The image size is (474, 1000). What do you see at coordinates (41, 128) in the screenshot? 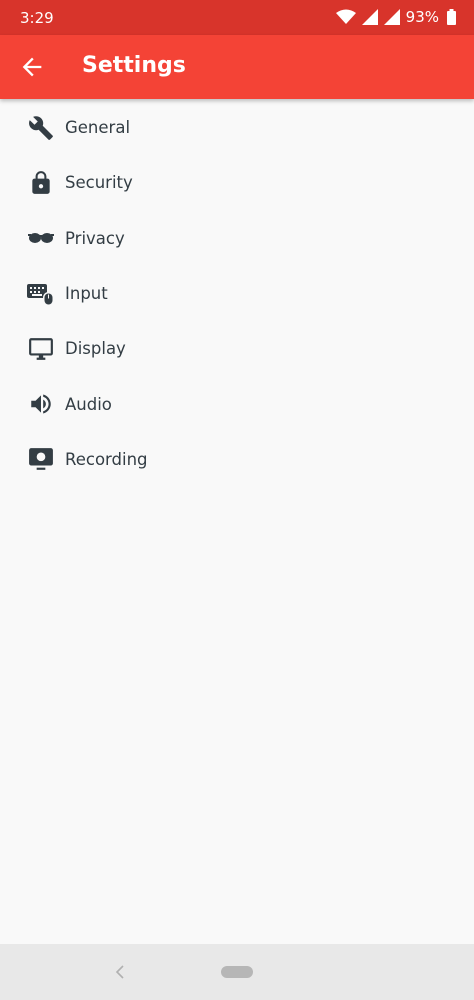
I see `wrench-icon` at bounding box center [41, 128].